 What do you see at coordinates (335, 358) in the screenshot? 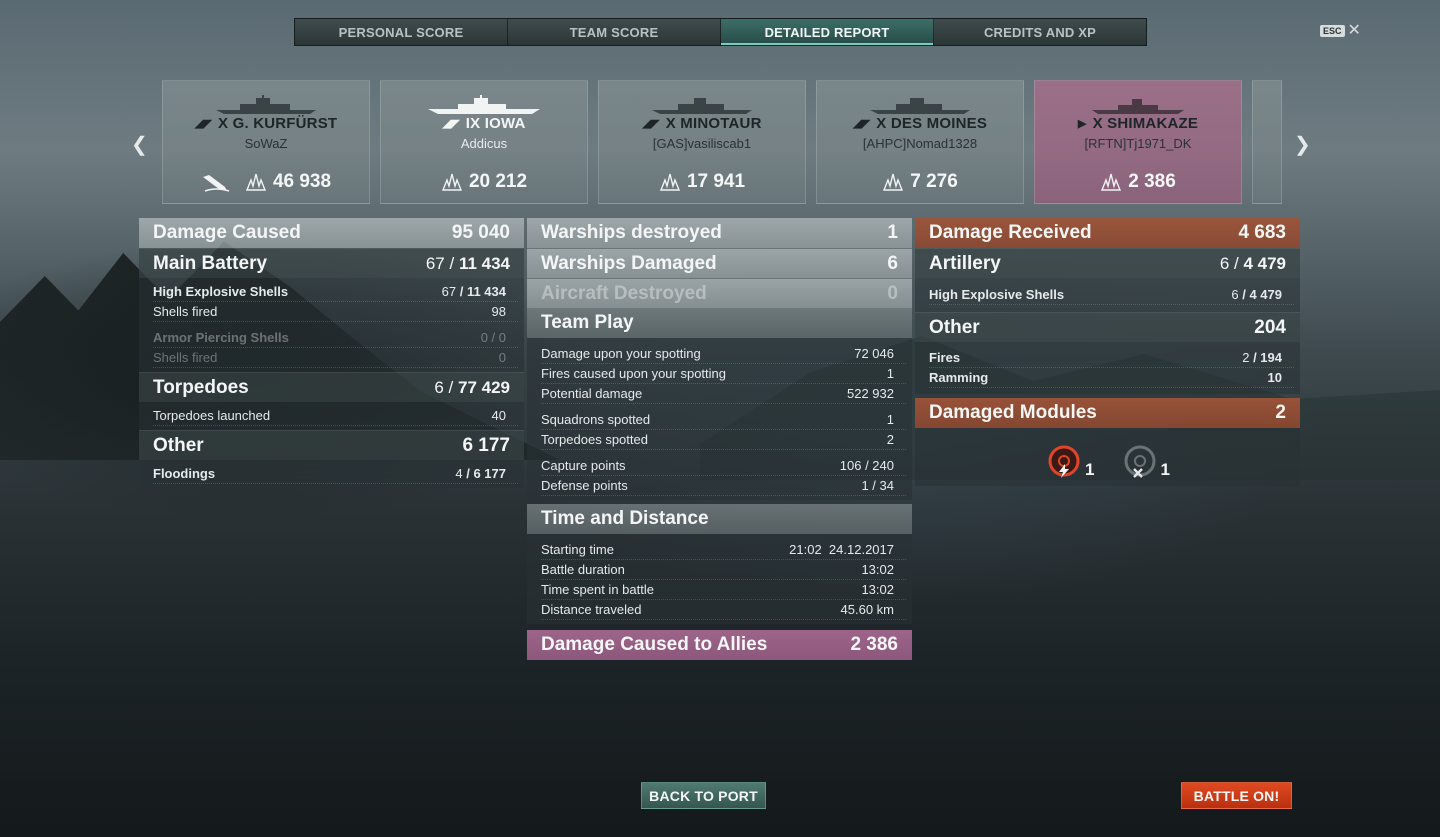
I see `stat-row: Shells fired 0` at bounding box center [335, 358].